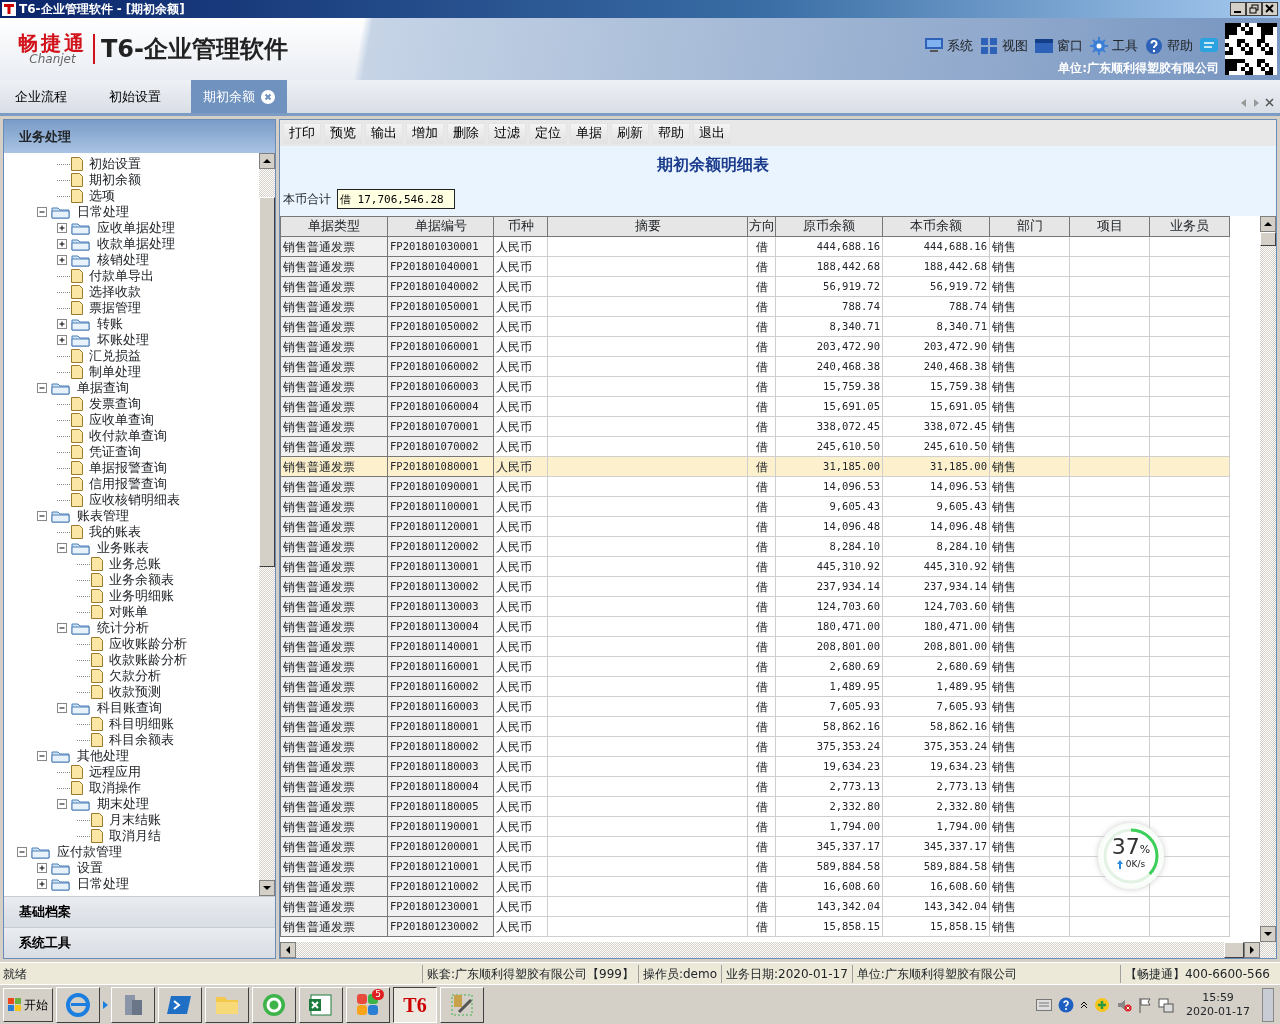  Describe the element at coordinates (41, 96) in the screenshot. I see `tab: 企业流程` at that location.